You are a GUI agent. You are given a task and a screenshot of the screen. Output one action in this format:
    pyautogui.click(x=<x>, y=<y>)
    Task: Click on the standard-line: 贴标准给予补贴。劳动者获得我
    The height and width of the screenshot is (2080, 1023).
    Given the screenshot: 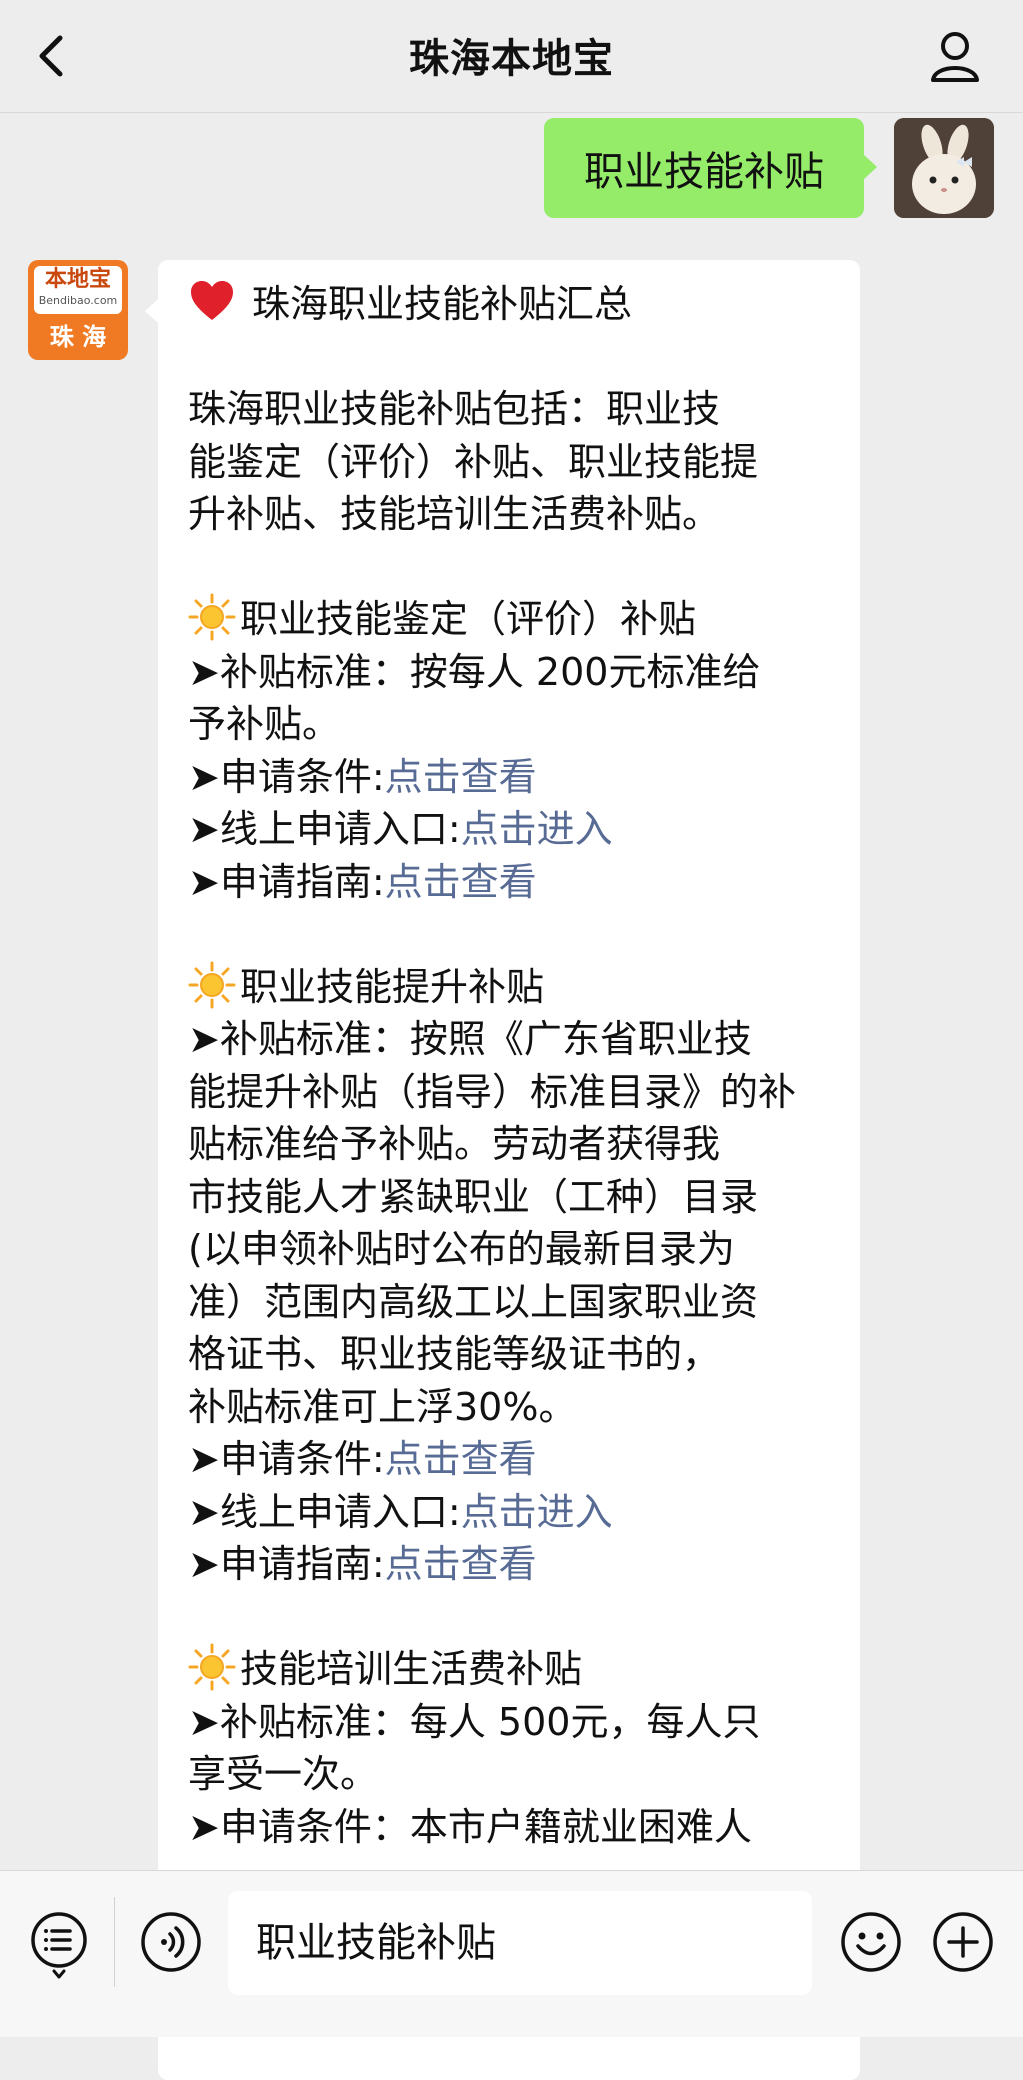 What is the action you would take?
    pyautogui.click(x=454, y=1144)
    